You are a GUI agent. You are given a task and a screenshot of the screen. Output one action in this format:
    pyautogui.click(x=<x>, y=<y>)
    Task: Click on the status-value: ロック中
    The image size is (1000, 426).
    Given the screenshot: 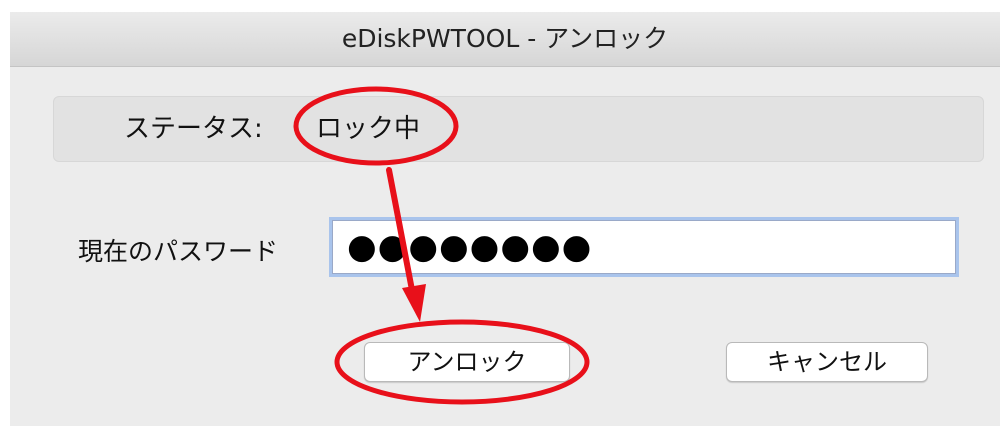 What is the action you would take?
    pyautogui.click(x=368, y=129)
    